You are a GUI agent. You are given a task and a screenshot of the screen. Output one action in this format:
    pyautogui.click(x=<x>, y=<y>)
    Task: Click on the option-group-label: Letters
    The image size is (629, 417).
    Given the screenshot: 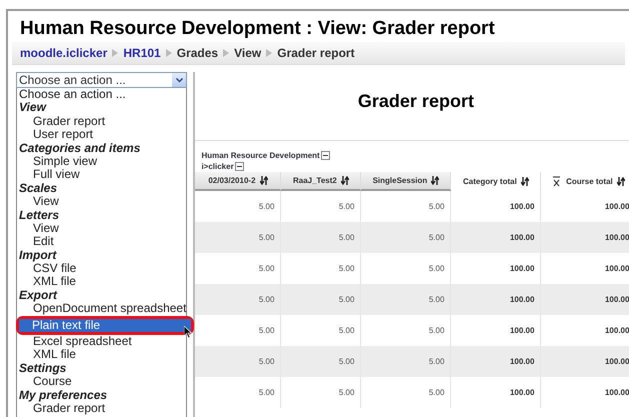 What is the action you would take?
    pyautogui.click(x=39, y=215)
    